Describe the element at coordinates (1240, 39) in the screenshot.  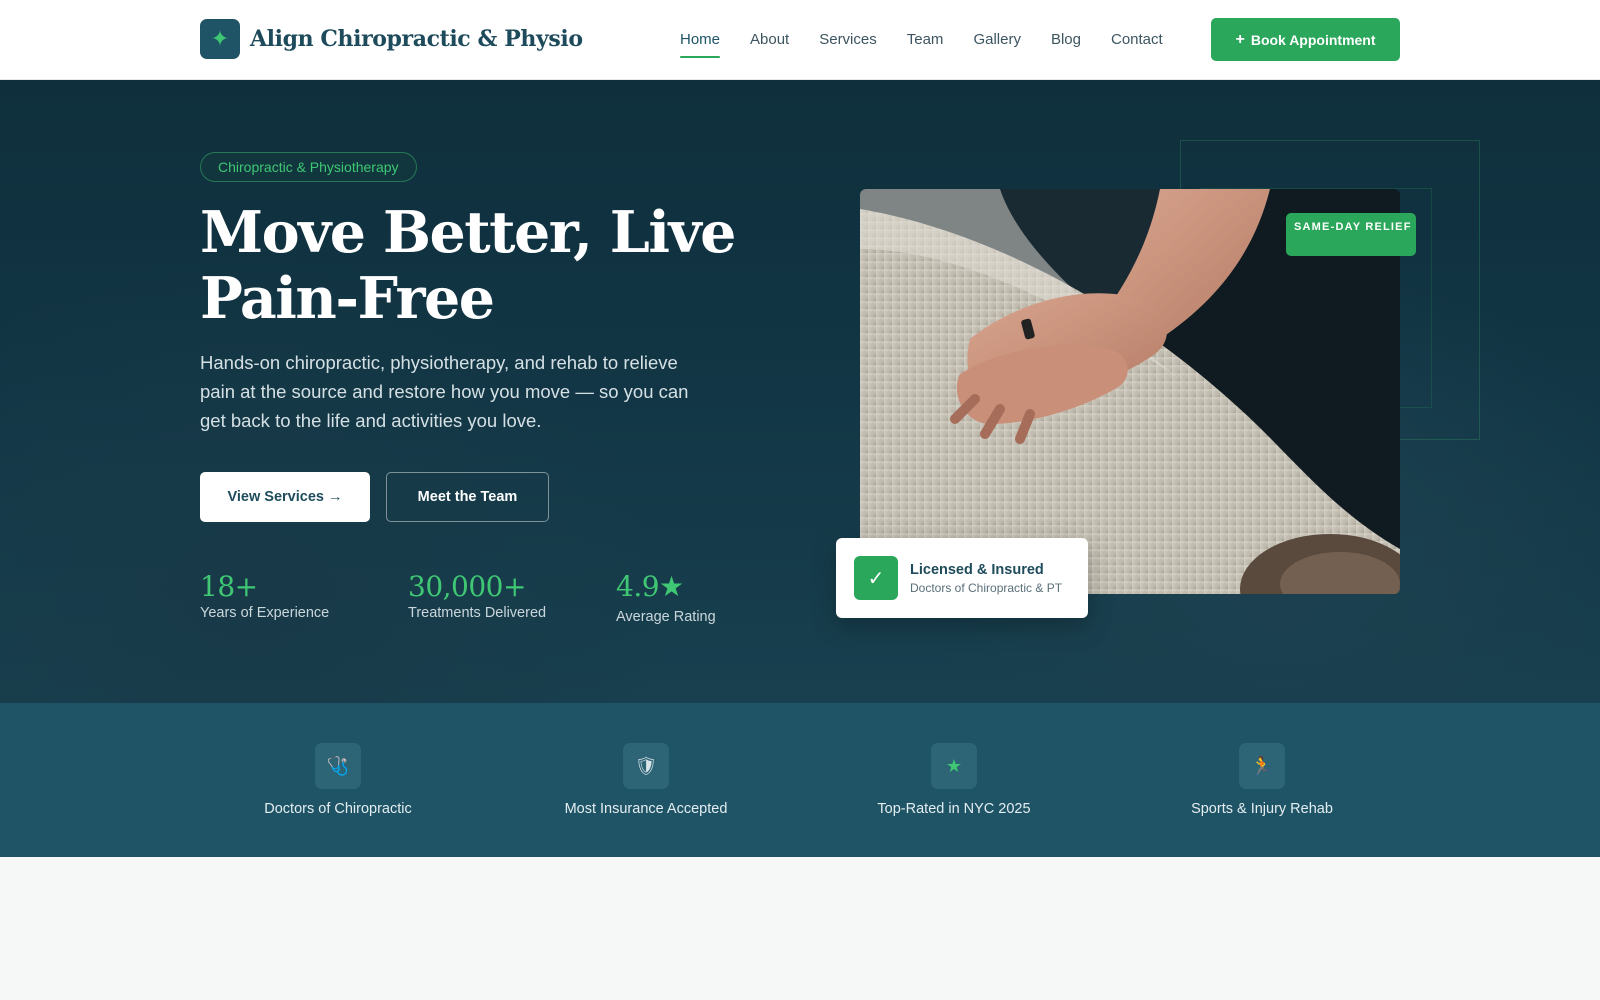
I see `plus-icon: +` at that location.